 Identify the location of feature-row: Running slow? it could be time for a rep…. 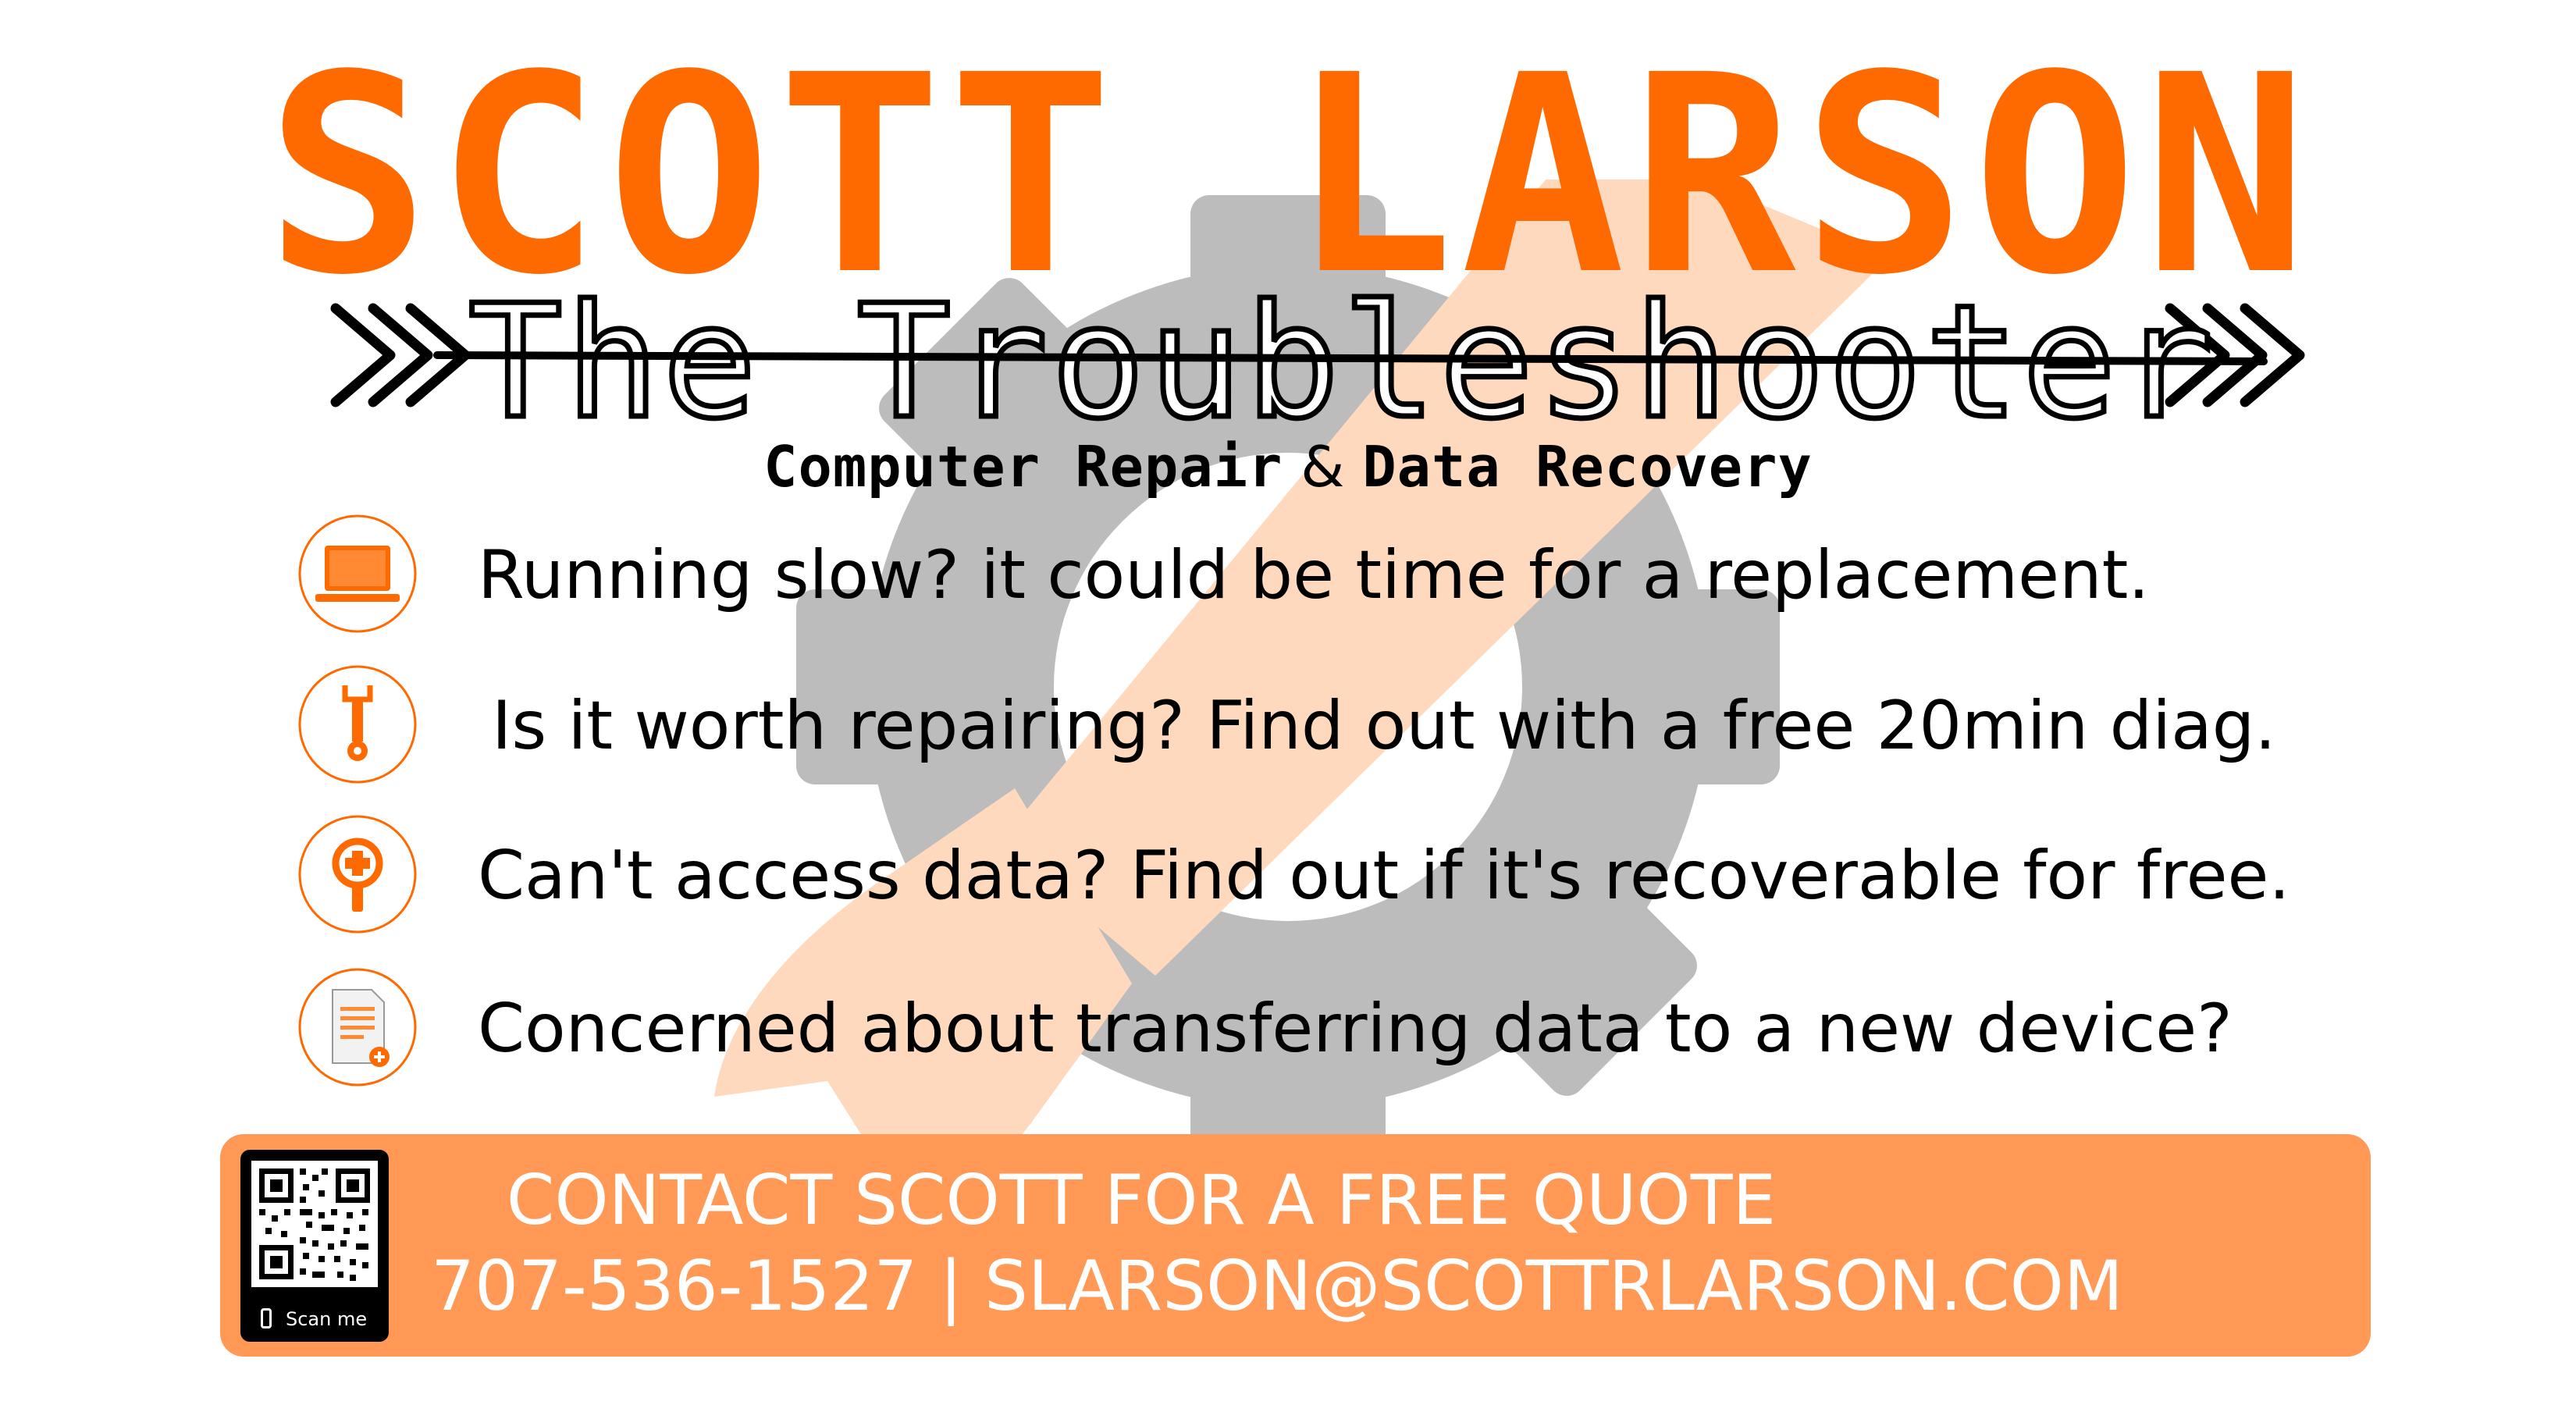
(1311, 575).